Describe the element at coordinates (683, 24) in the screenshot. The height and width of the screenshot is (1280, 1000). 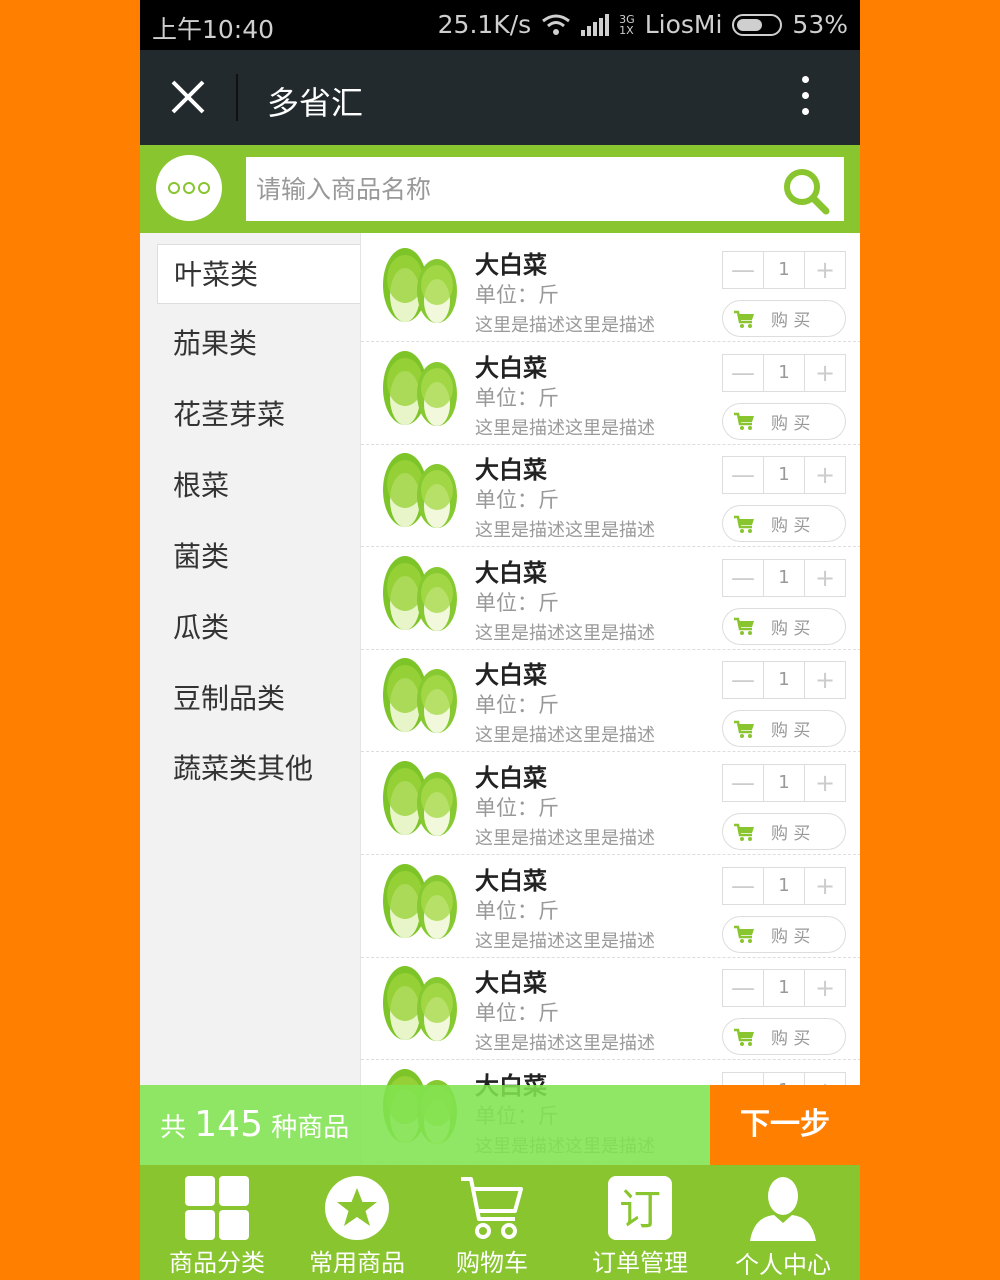
I see `carrier-name: LiosMi` at that location.